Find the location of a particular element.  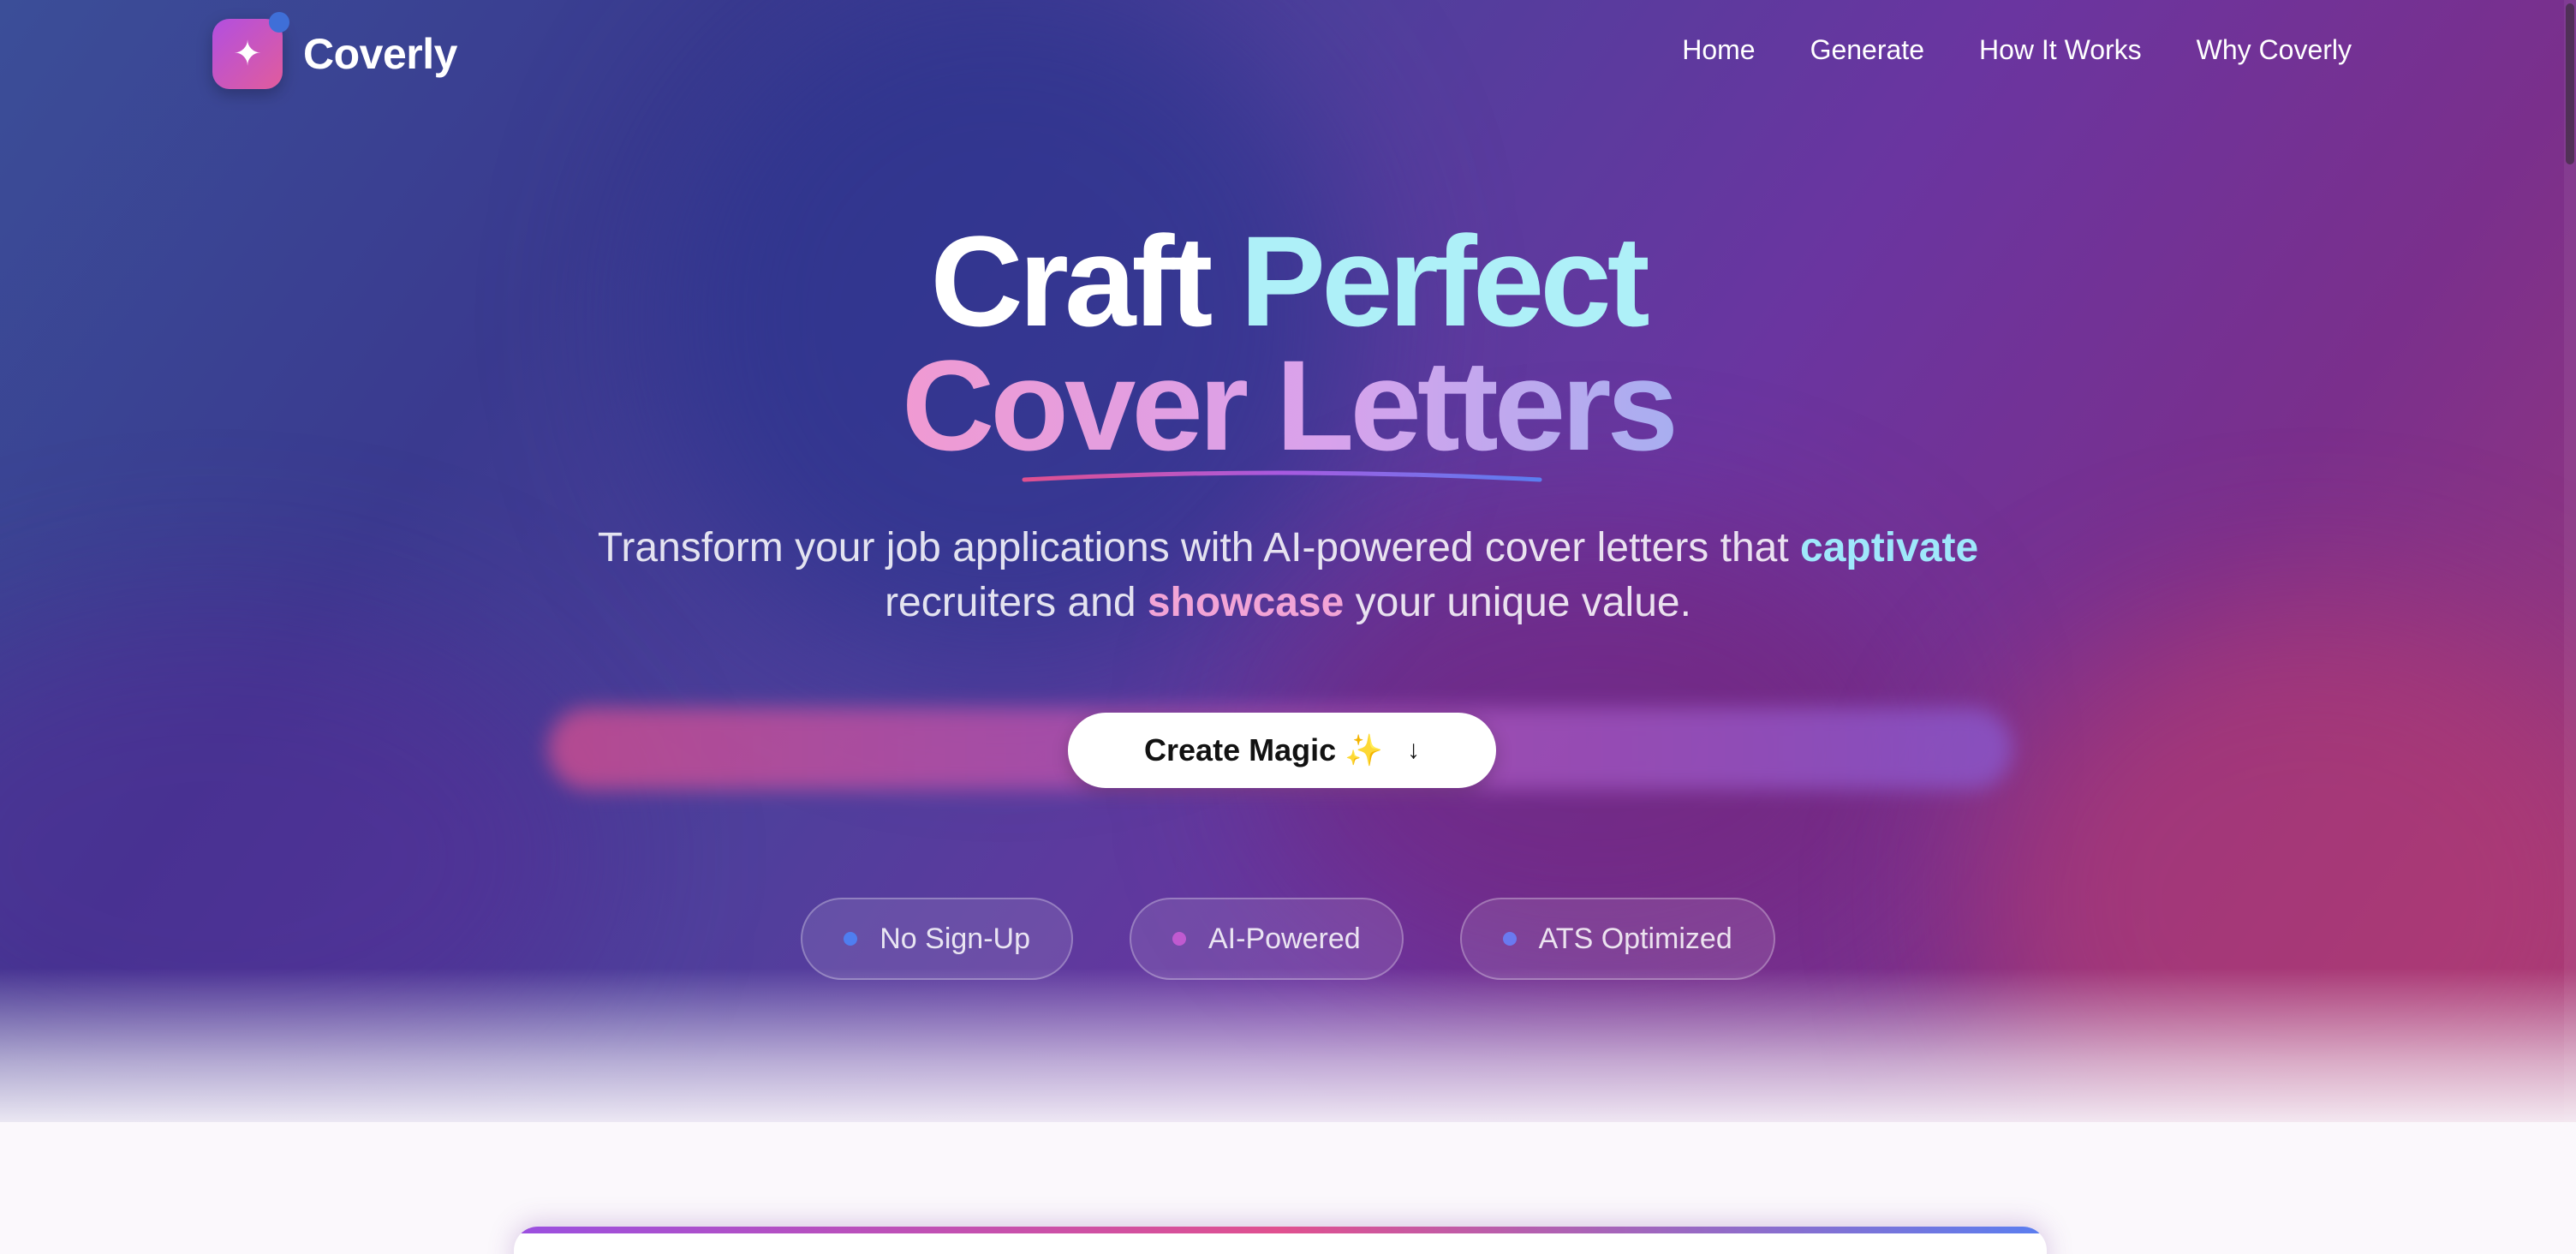

cta-label: Create Magic ✨ is located at coordinates (1263, 749).